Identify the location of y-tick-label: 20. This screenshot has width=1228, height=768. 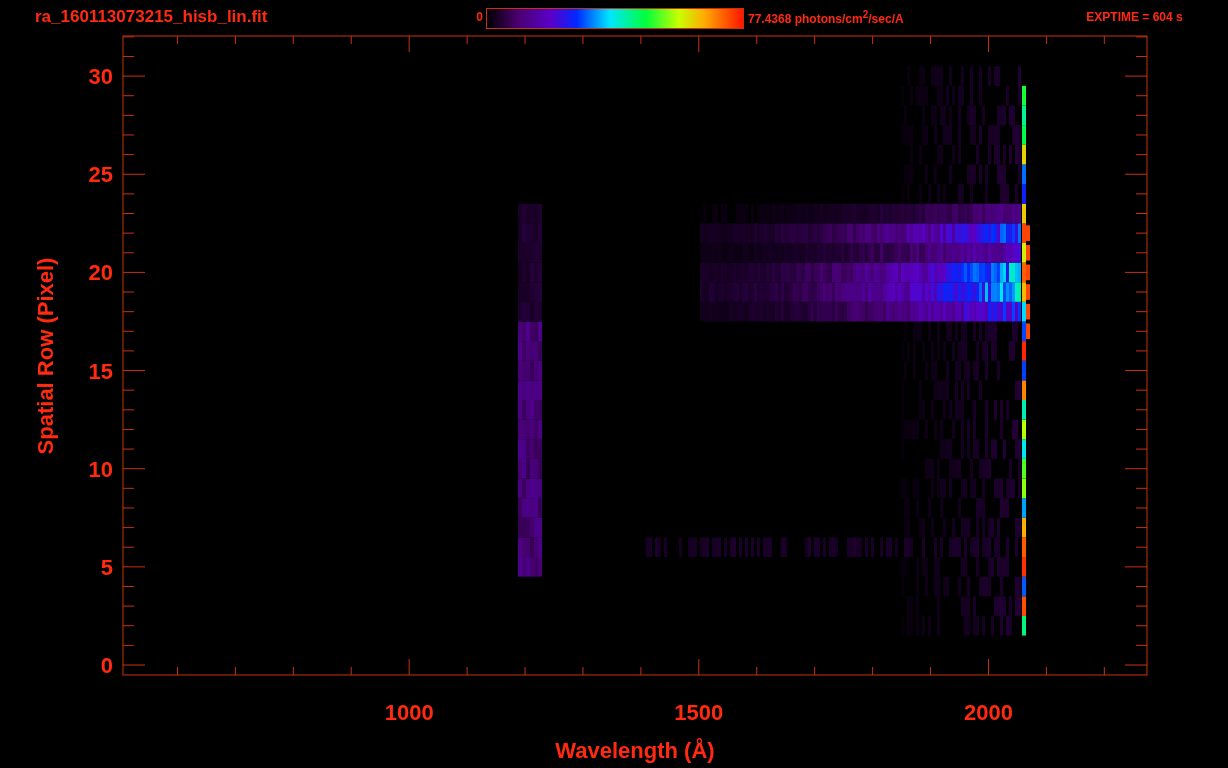
(100, 273).